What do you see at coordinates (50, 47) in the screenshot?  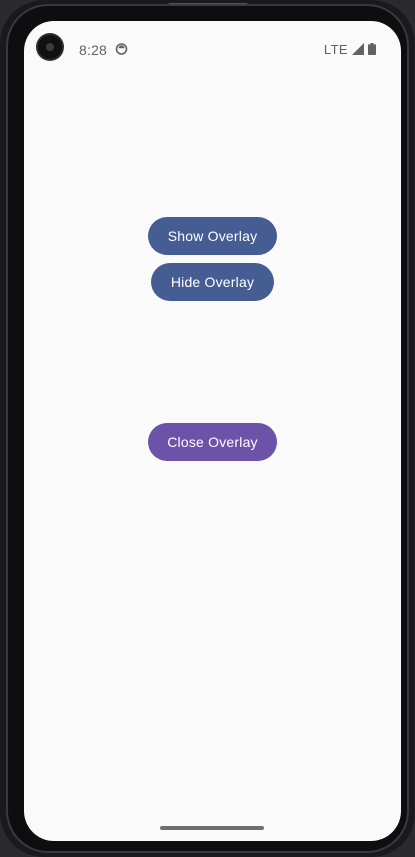 I see `front-camera` at bounding box center [50, 47].